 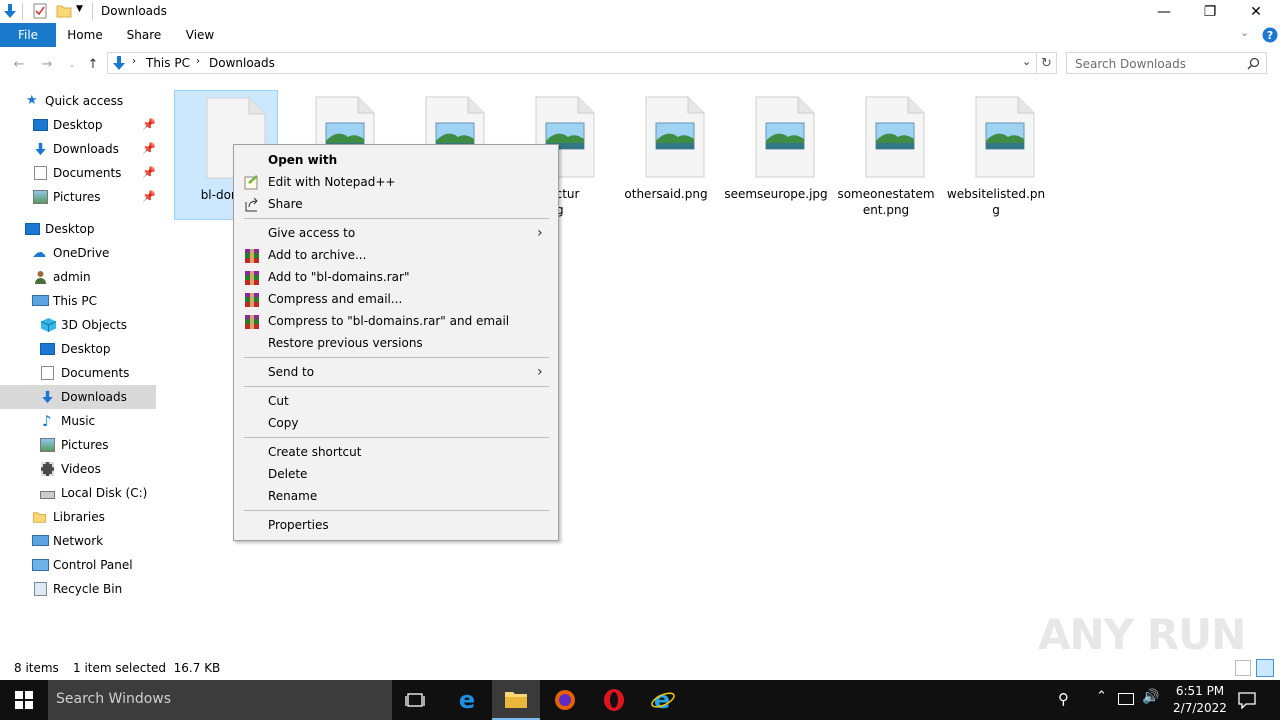 I want to click on sidebar-item-control-panel: Control Panel, so click(x=78, y=565).